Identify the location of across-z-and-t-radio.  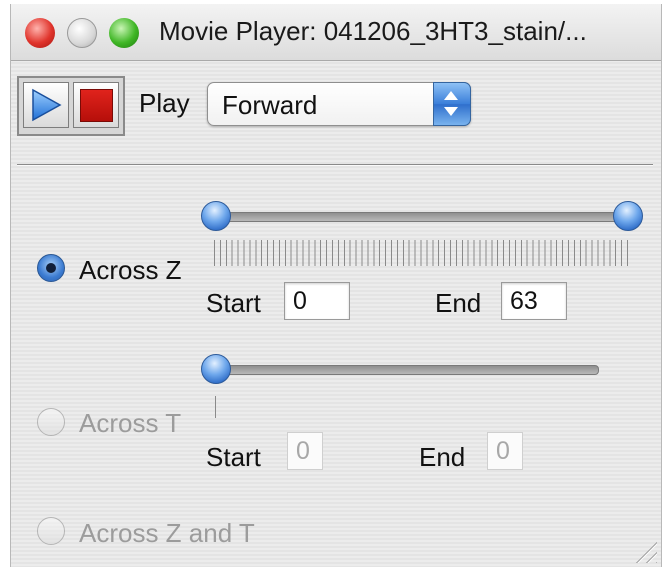
(51, 531).